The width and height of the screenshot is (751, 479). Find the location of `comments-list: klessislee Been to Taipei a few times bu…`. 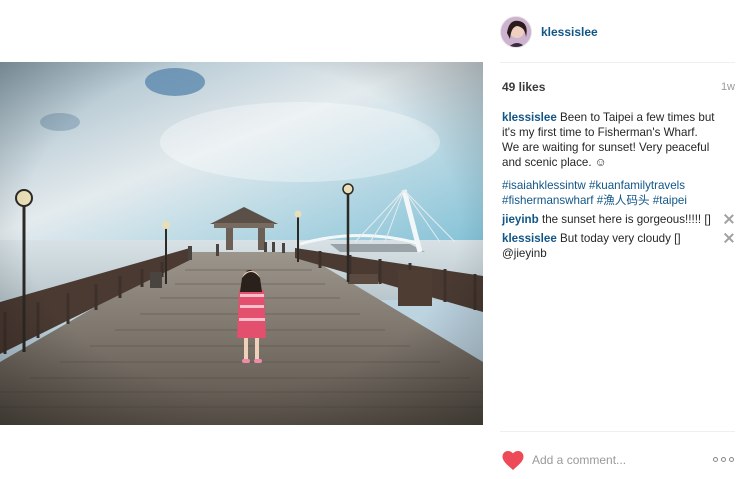

comments-list: klessislee Been to Taipei a few times bu… is located at coordinates (618, 185).